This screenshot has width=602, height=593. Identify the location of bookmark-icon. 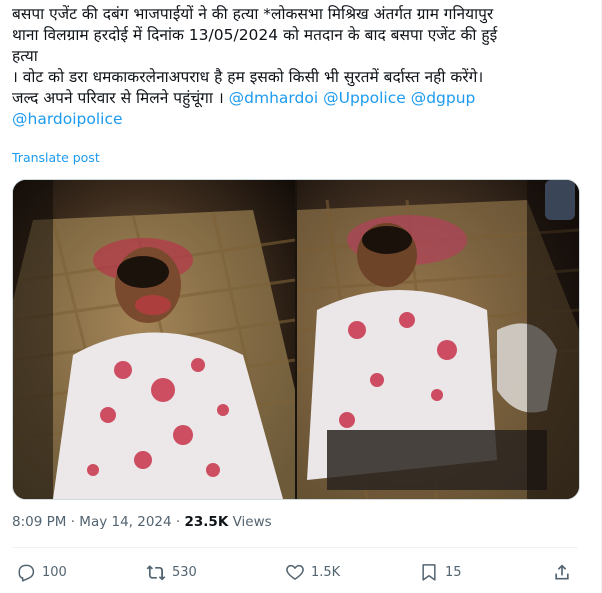
(429, 572).